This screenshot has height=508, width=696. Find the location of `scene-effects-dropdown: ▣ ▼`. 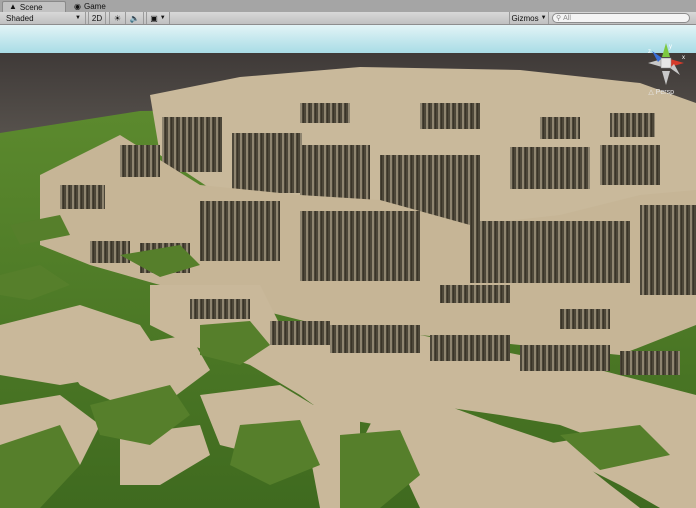

scene-effects-dropdown: ▣ ▼ is located at coordinates (158, 18).